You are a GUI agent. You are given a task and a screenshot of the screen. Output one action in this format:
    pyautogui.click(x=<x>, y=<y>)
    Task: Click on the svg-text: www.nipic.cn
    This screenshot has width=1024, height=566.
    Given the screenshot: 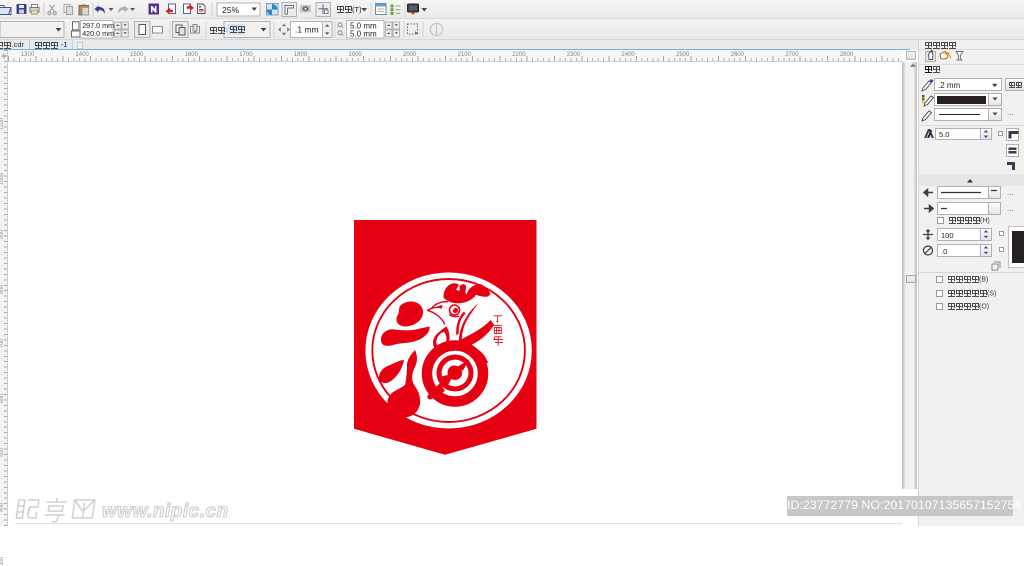 What is the action you would take?
    pyautogui.click(x=165, y=511)
    